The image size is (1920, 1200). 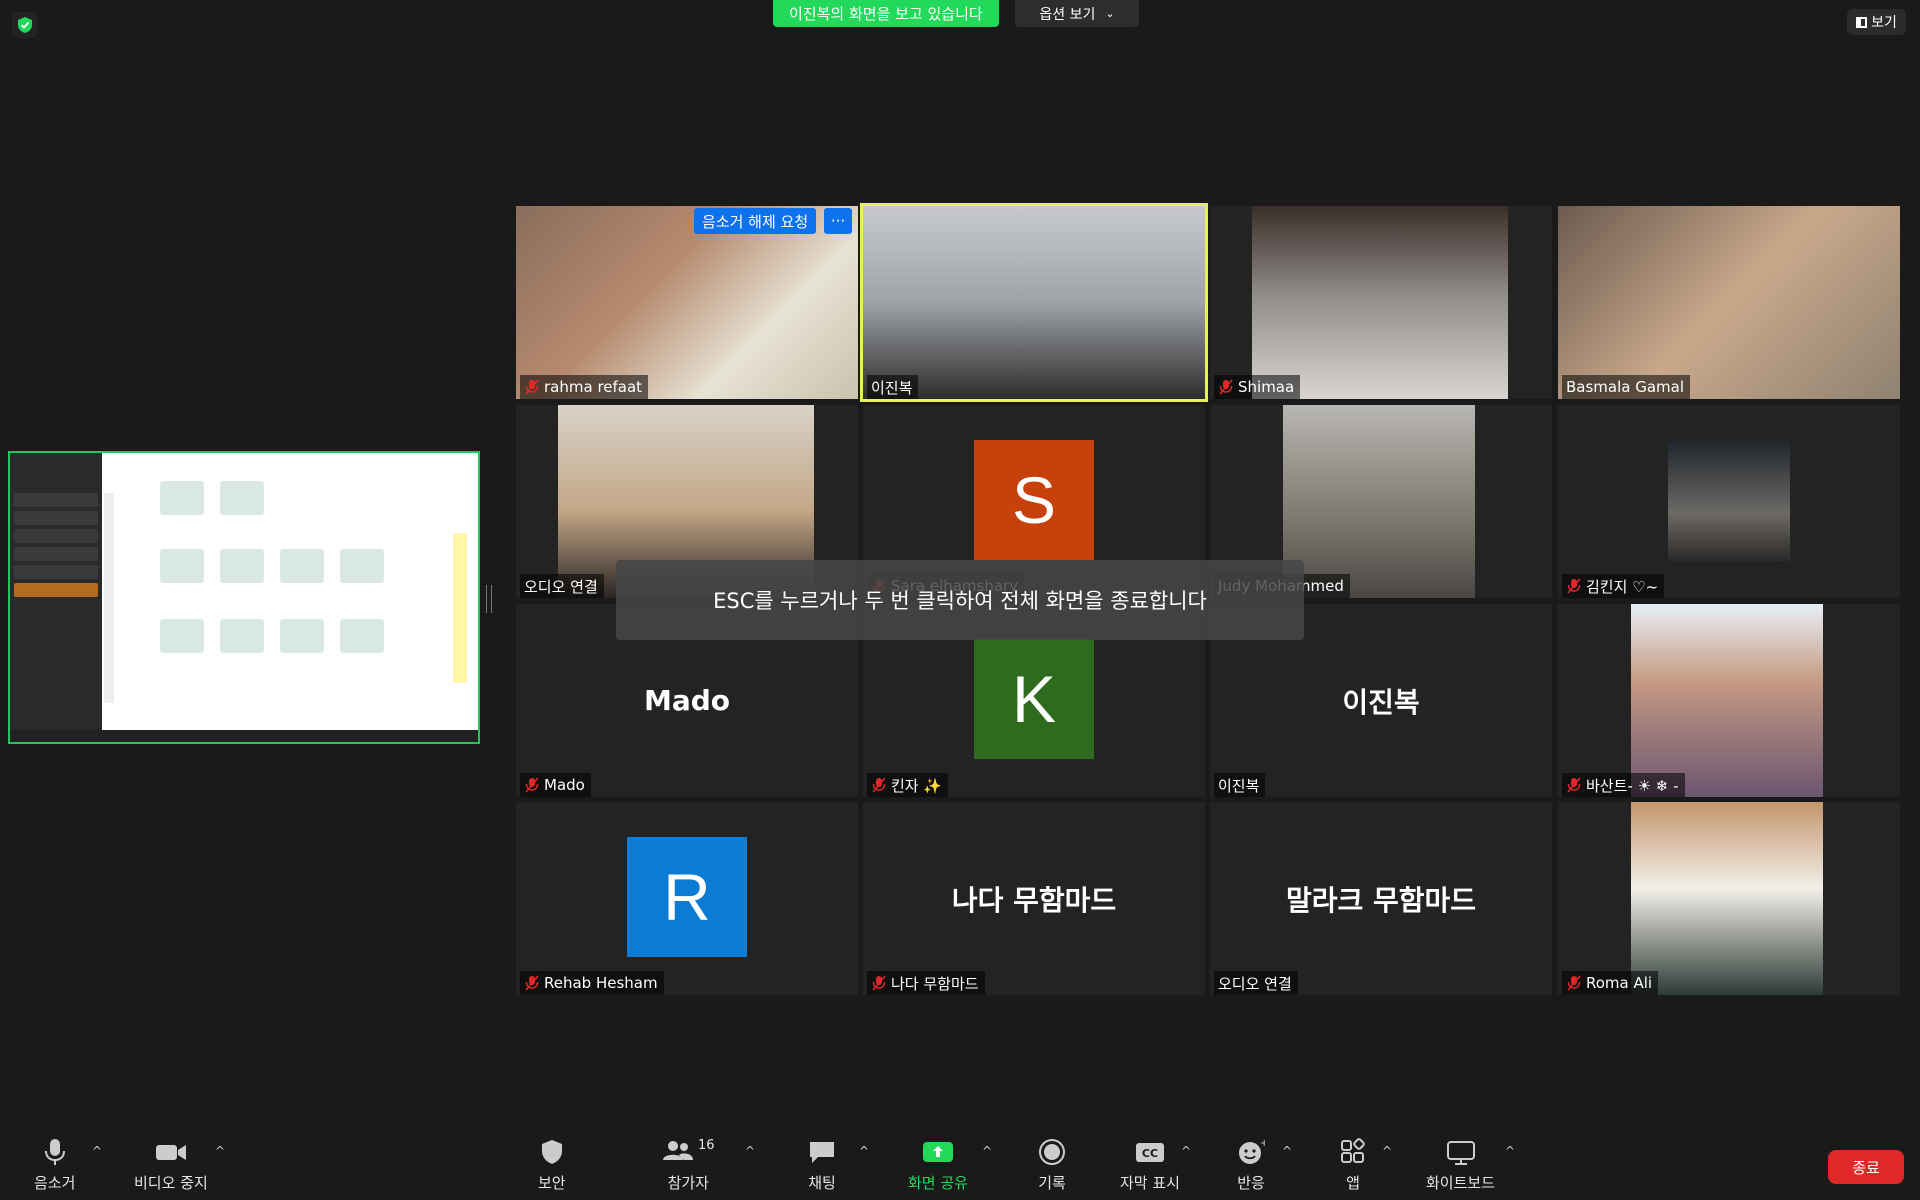 What do you see at coordinates (171, 1183) in the screenshot?
I see `video-label: 비디오 중지` at bounding box center [171, 1183].